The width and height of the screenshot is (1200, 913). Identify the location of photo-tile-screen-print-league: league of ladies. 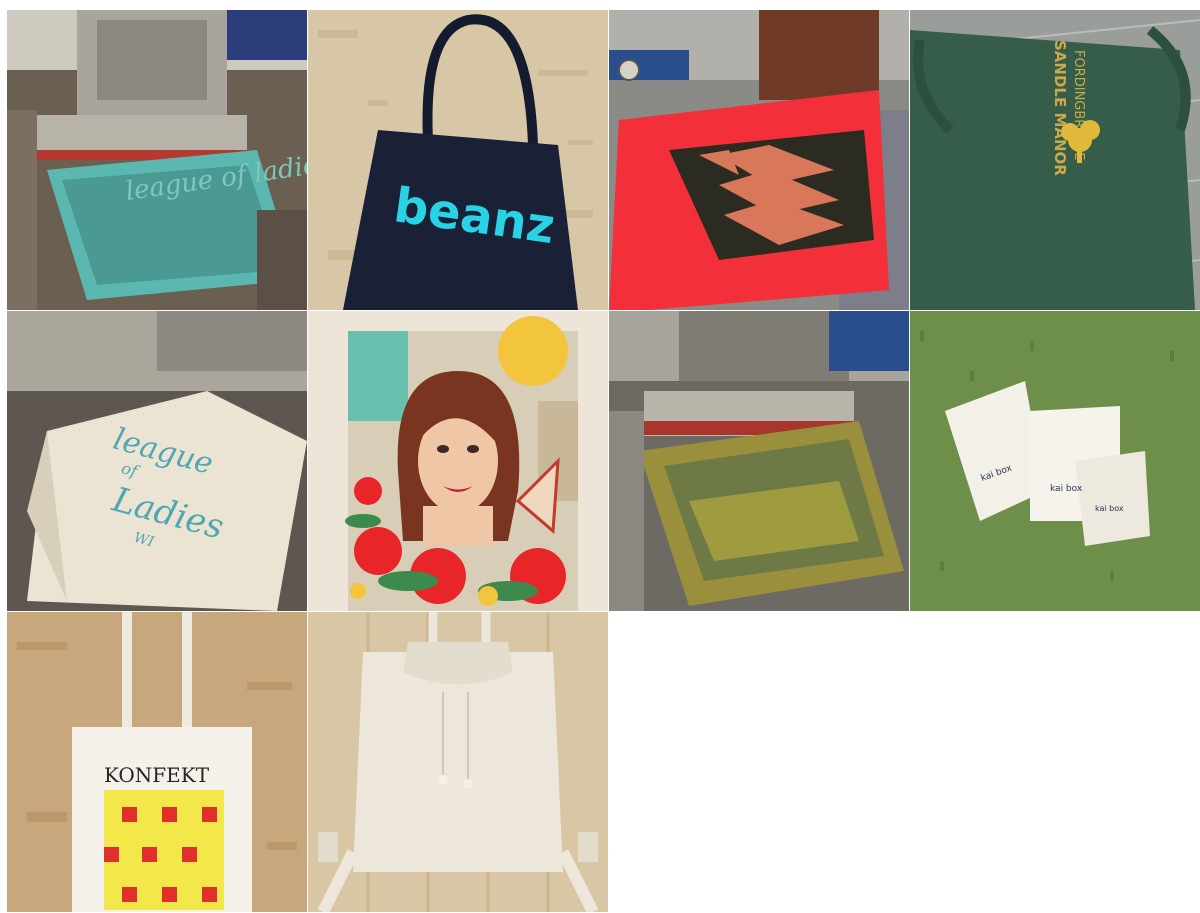
(157, 160).